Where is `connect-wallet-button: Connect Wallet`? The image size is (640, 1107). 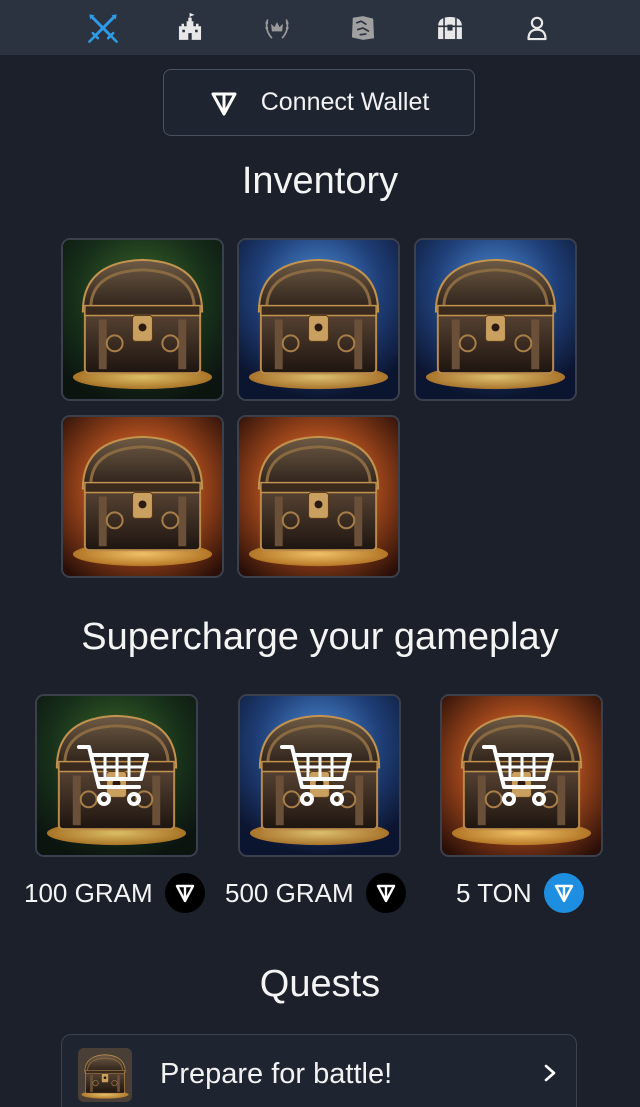 connect-wallet-button: Connect Wallet is located at coordinates (319, 102).